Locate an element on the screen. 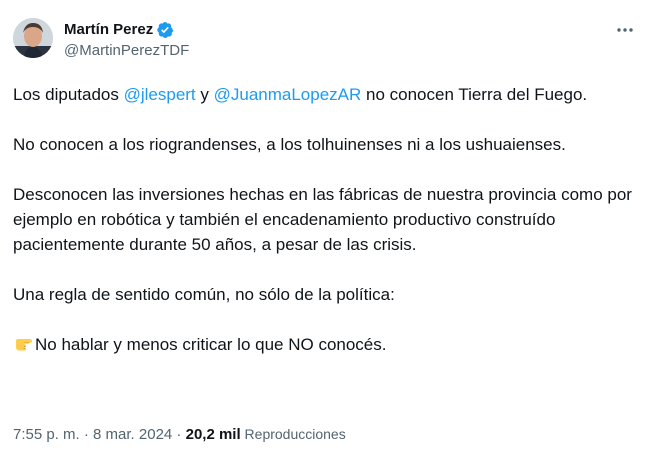  mention-link-jlespert: @jlespert is located at coordinates (160, 94).